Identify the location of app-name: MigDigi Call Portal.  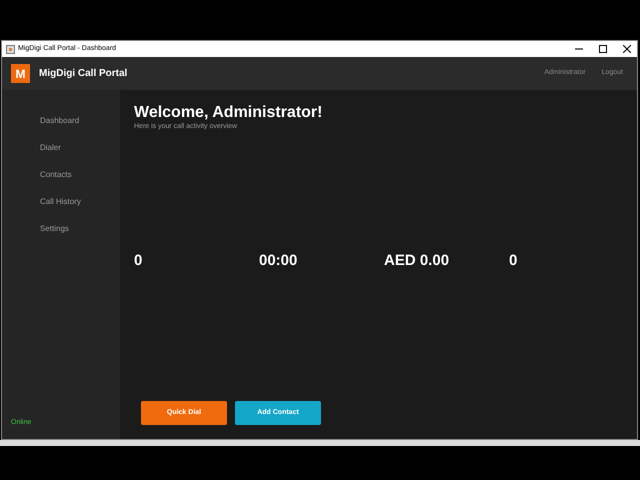
(83, 74).